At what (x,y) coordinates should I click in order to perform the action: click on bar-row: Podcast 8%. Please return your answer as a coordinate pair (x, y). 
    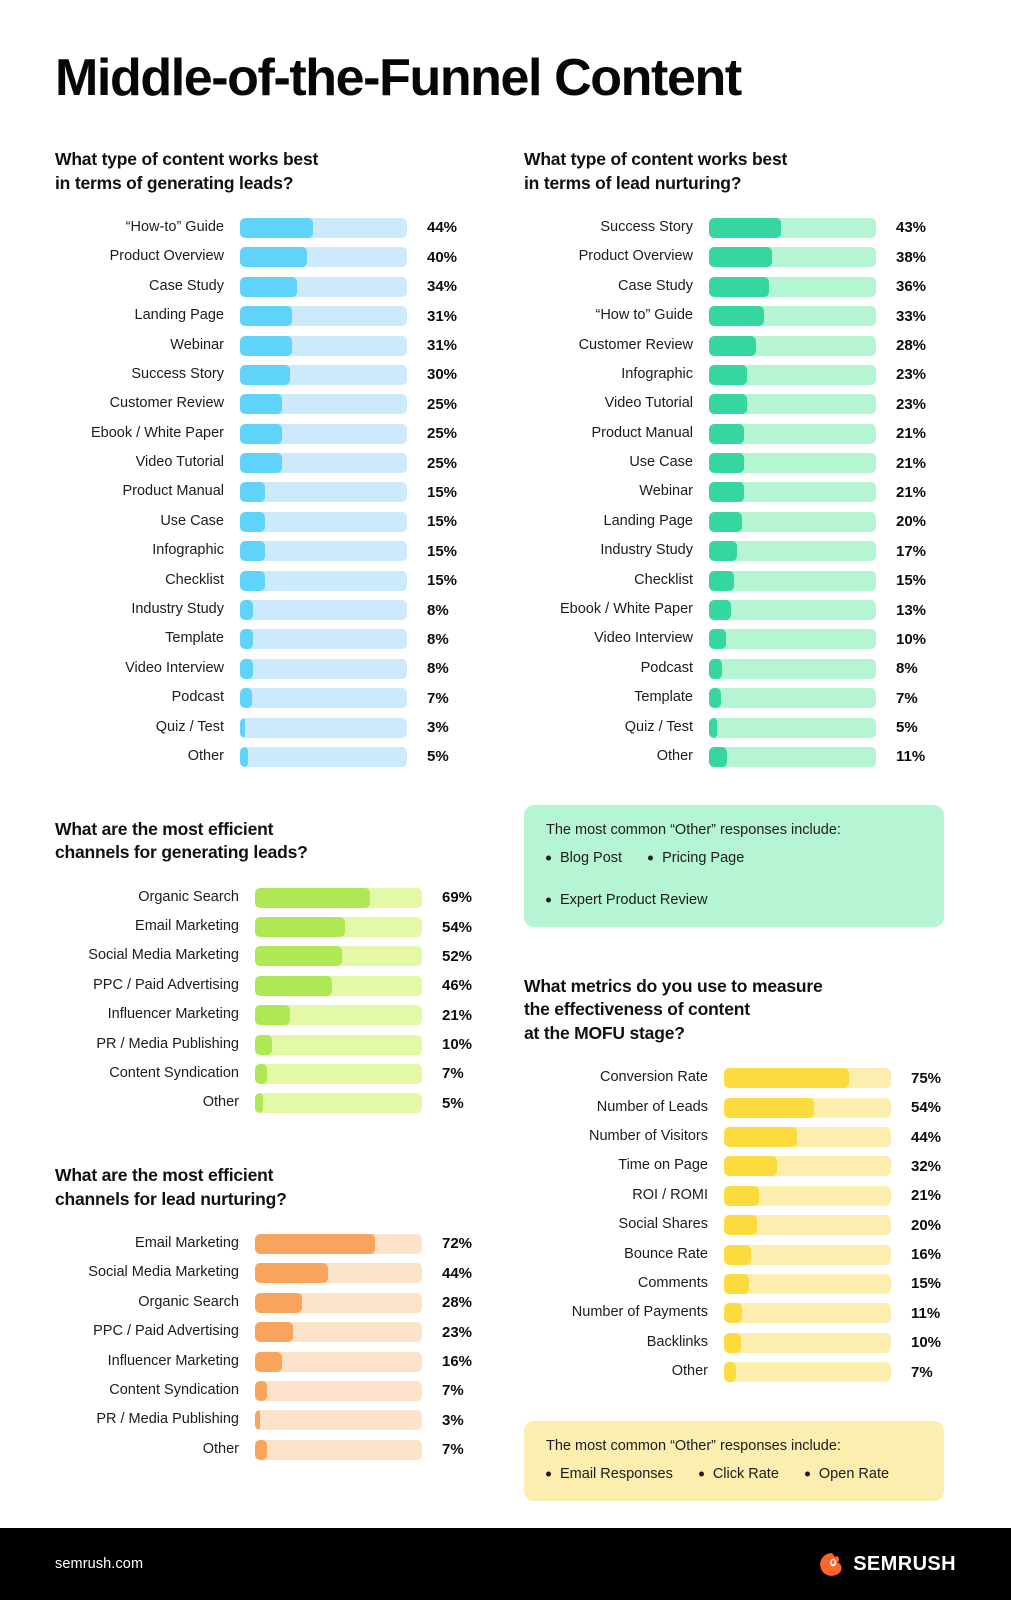
    Looking at the image, I should click on (734, 668).